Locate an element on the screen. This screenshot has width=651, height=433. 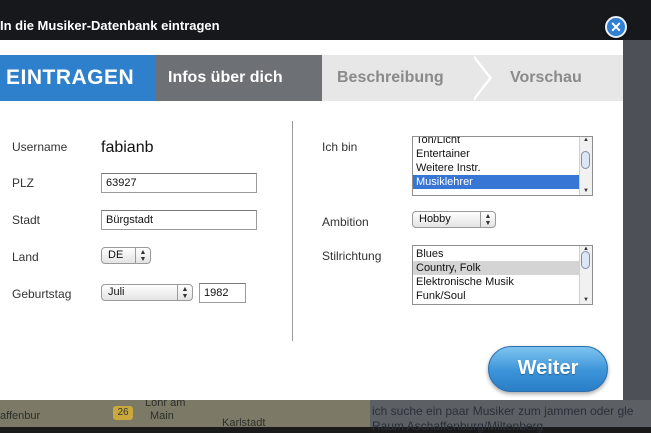
list-item: Weitere Instr. is located at coordinates (502, 168).